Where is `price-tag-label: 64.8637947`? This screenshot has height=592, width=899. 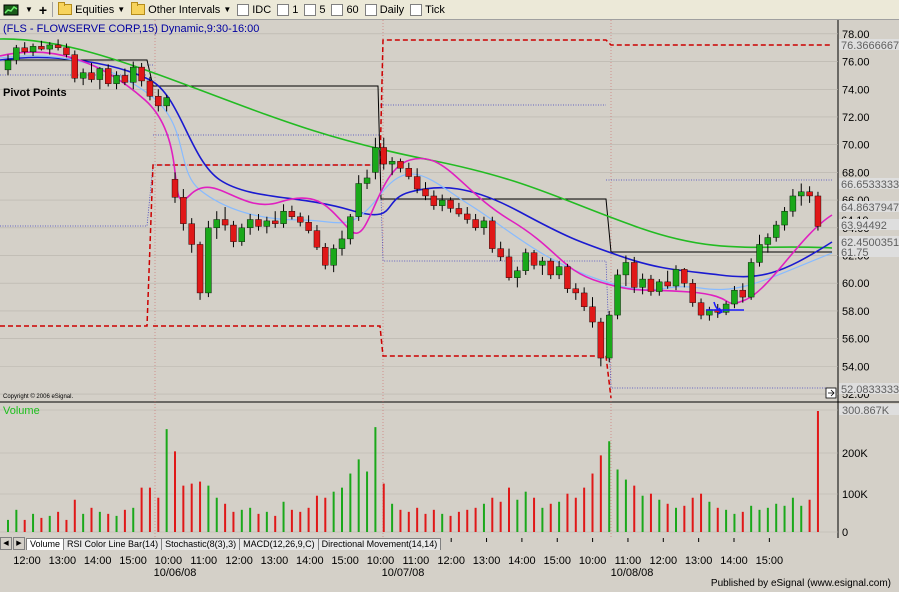 price-tag-label: 64.8637947 is located at coordinates (870, 208).